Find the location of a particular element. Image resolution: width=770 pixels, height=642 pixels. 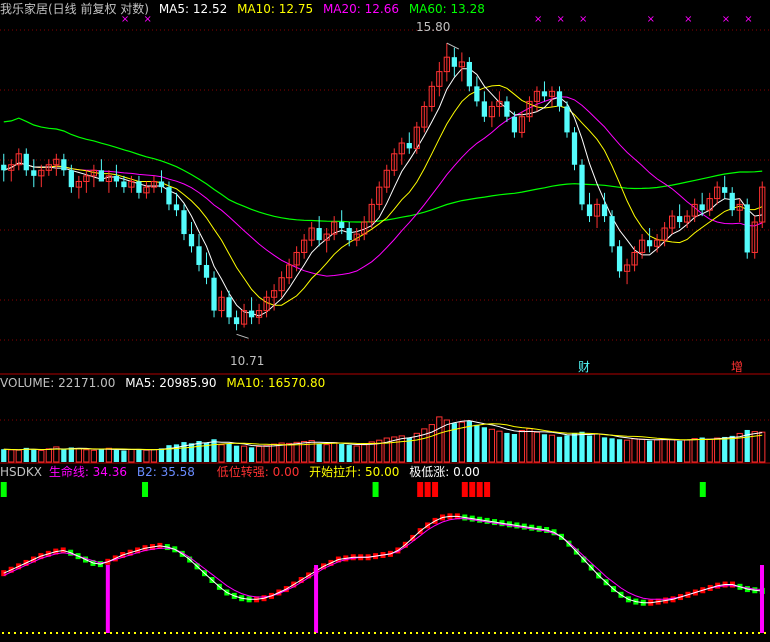

jdz-label: 极低涨: 0.00 is located at coordinates (444, 472).